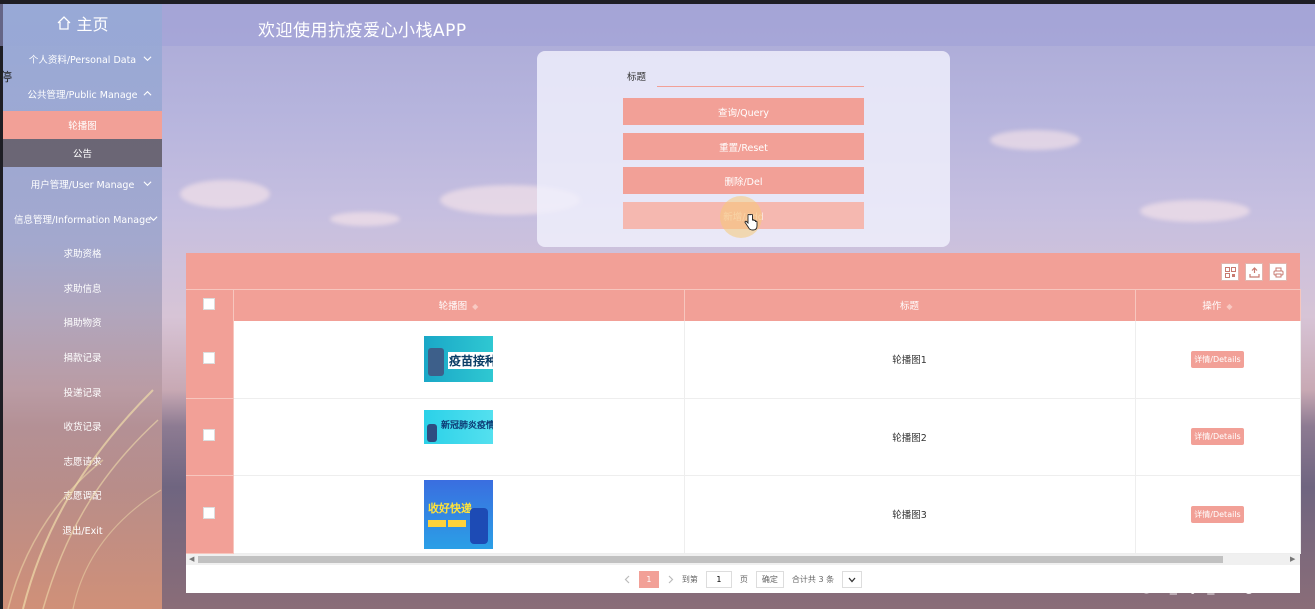  I want to click on sidebar-item-help-info: 求助信息, so click(82, 288).